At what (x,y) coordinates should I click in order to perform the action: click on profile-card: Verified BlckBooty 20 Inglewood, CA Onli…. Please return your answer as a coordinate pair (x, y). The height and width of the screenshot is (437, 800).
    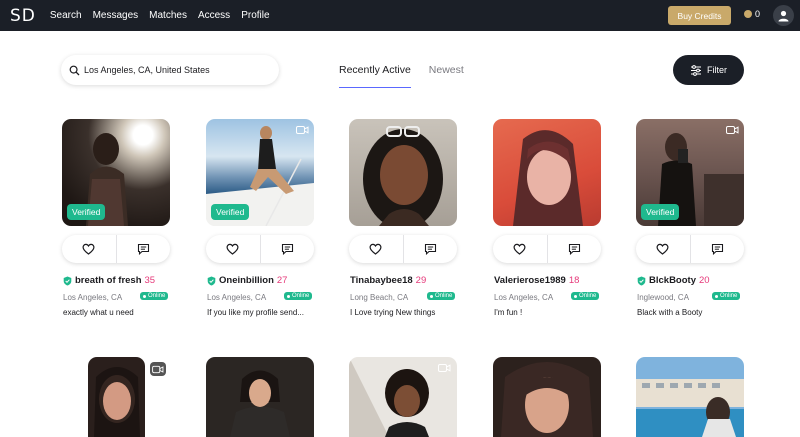
    Looking at the image, I should click on (690, 218).